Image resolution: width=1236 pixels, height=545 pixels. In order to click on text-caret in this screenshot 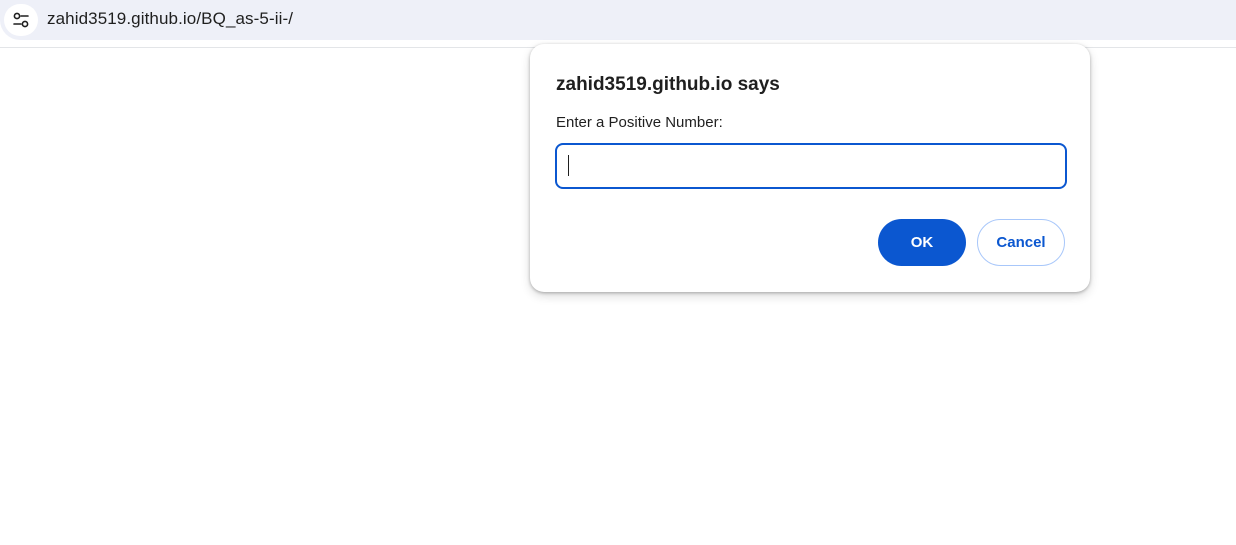, I will do `click(568, 165)`.